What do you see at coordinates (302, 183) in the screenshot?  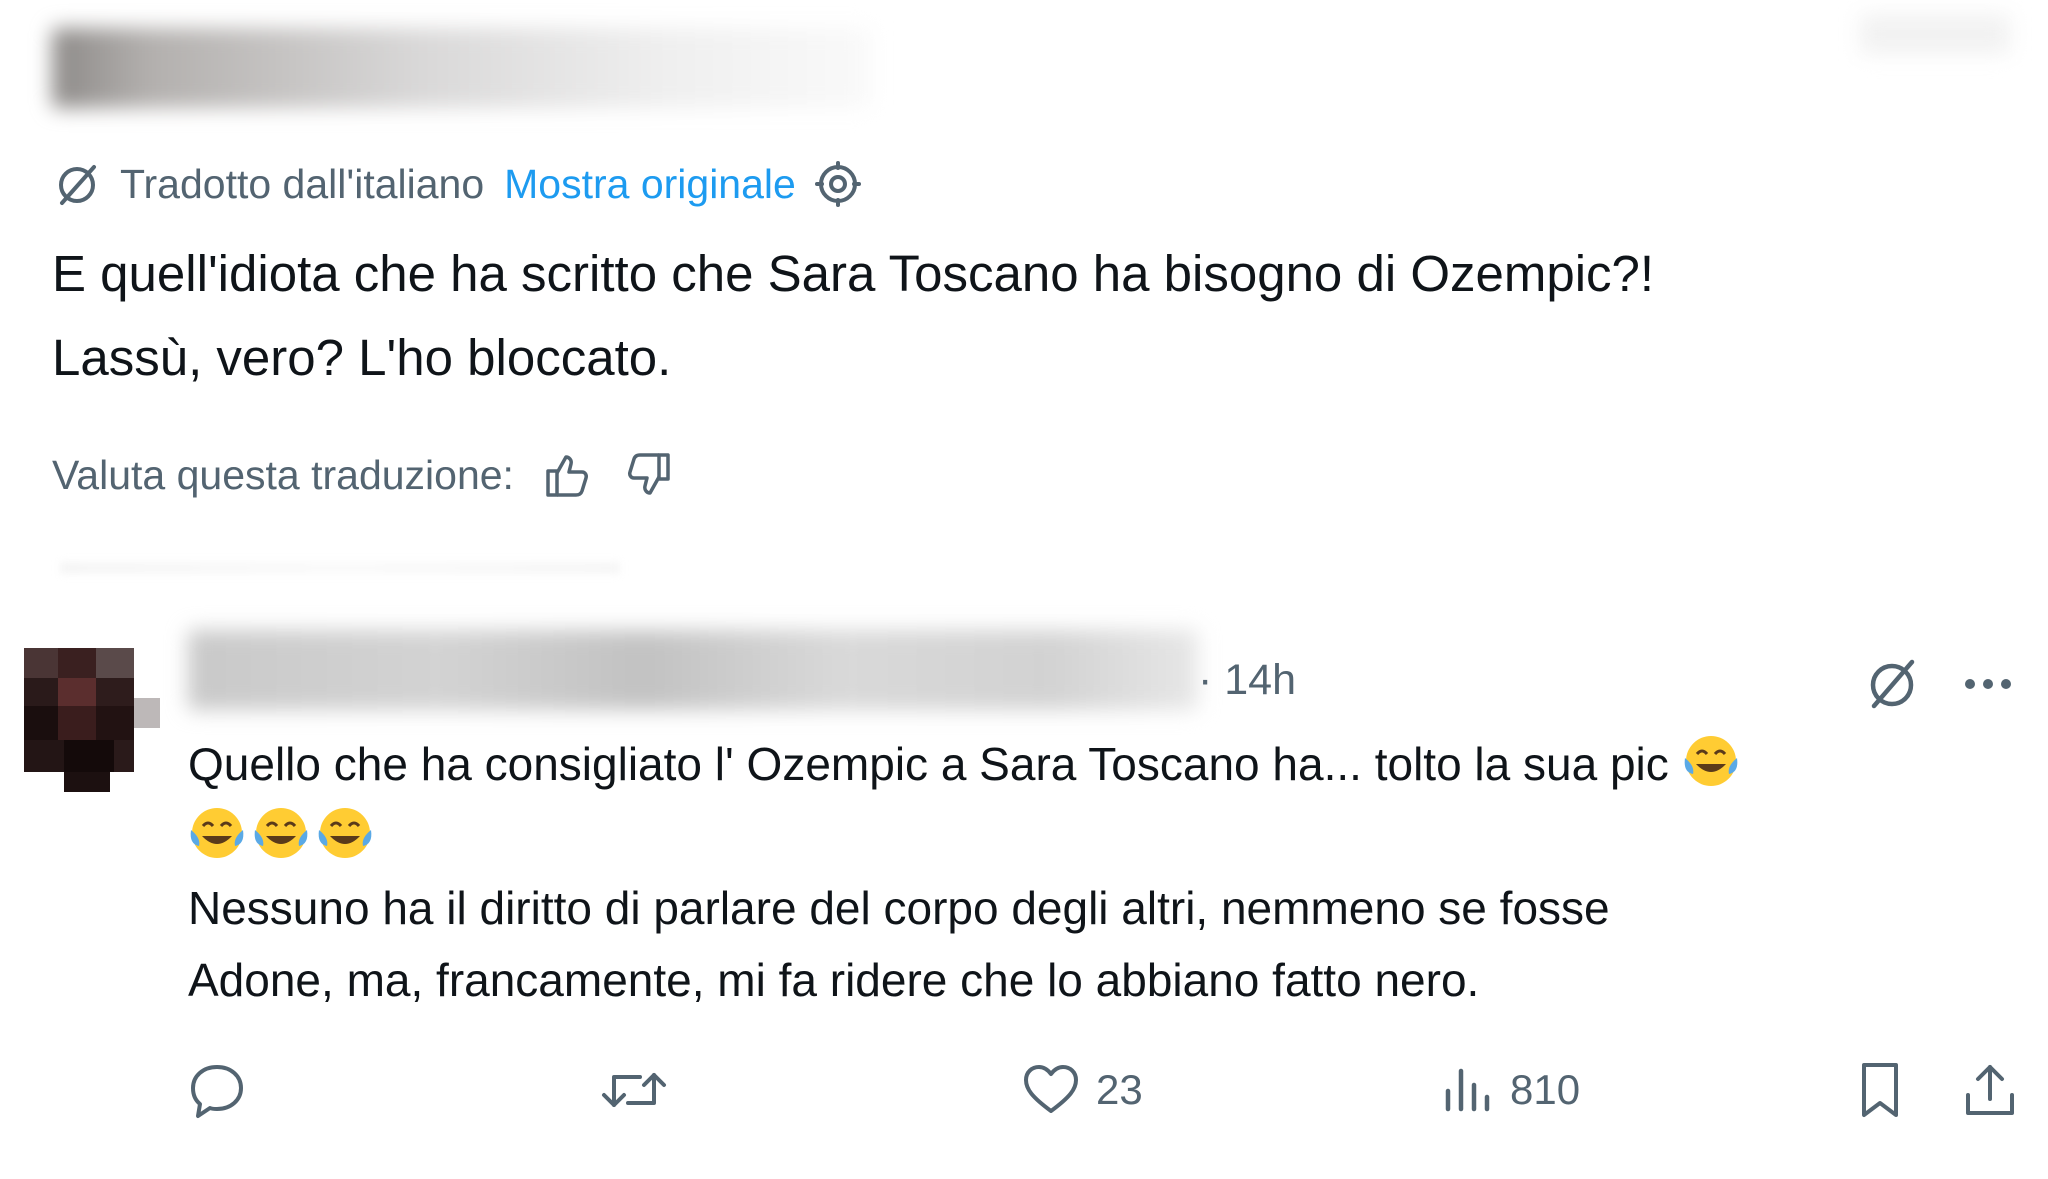 I see `translated-from-label: Tradotto dall'italiano` at bounding box center [302, 183].